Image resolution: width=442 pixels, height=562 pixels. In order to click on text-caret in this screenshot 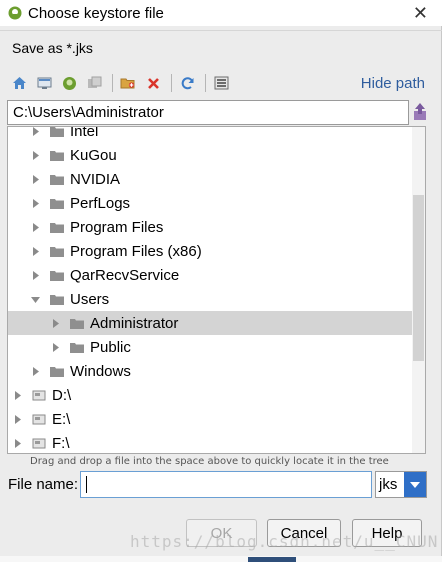, I will do `click(86, 484)`.